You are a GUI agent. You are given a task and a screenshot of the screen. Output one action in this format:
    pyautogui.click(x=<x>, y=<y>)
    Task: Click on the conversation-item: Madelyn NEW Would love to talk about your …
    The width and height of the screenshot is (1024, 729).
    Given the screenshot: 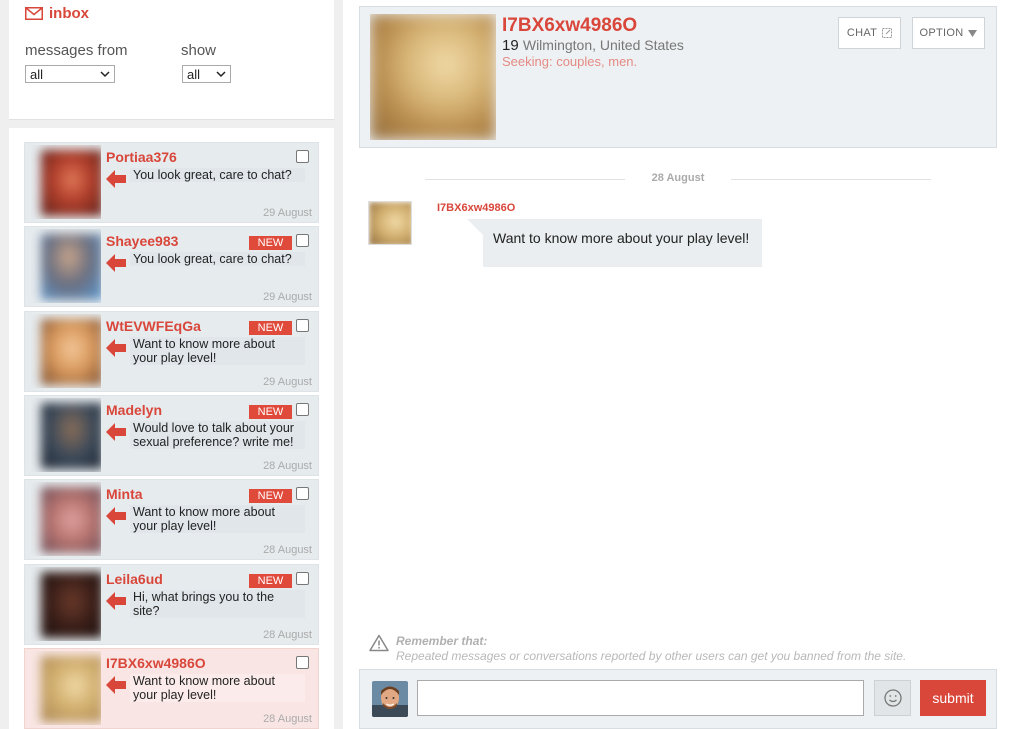 What is the action you would take?
    pyautogui.click(x=171, y=435)
    